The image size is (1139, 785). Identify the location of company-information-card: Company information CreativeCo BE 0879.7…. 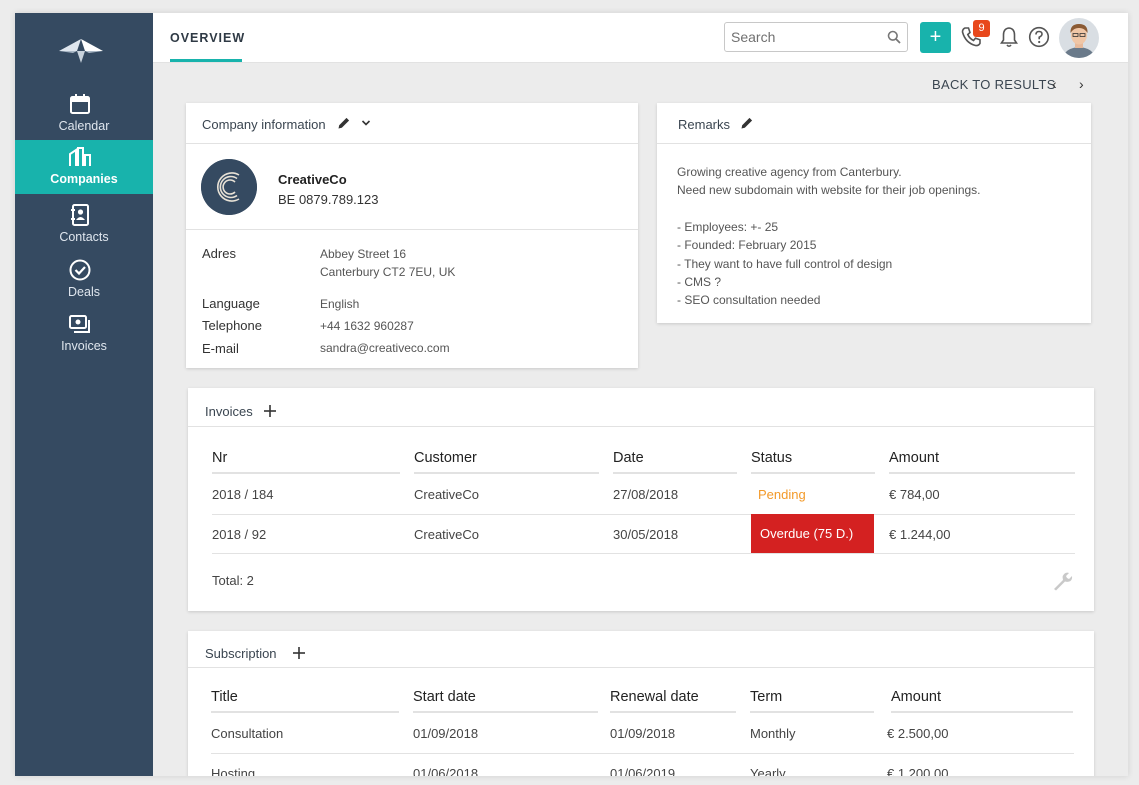
(412, 235).